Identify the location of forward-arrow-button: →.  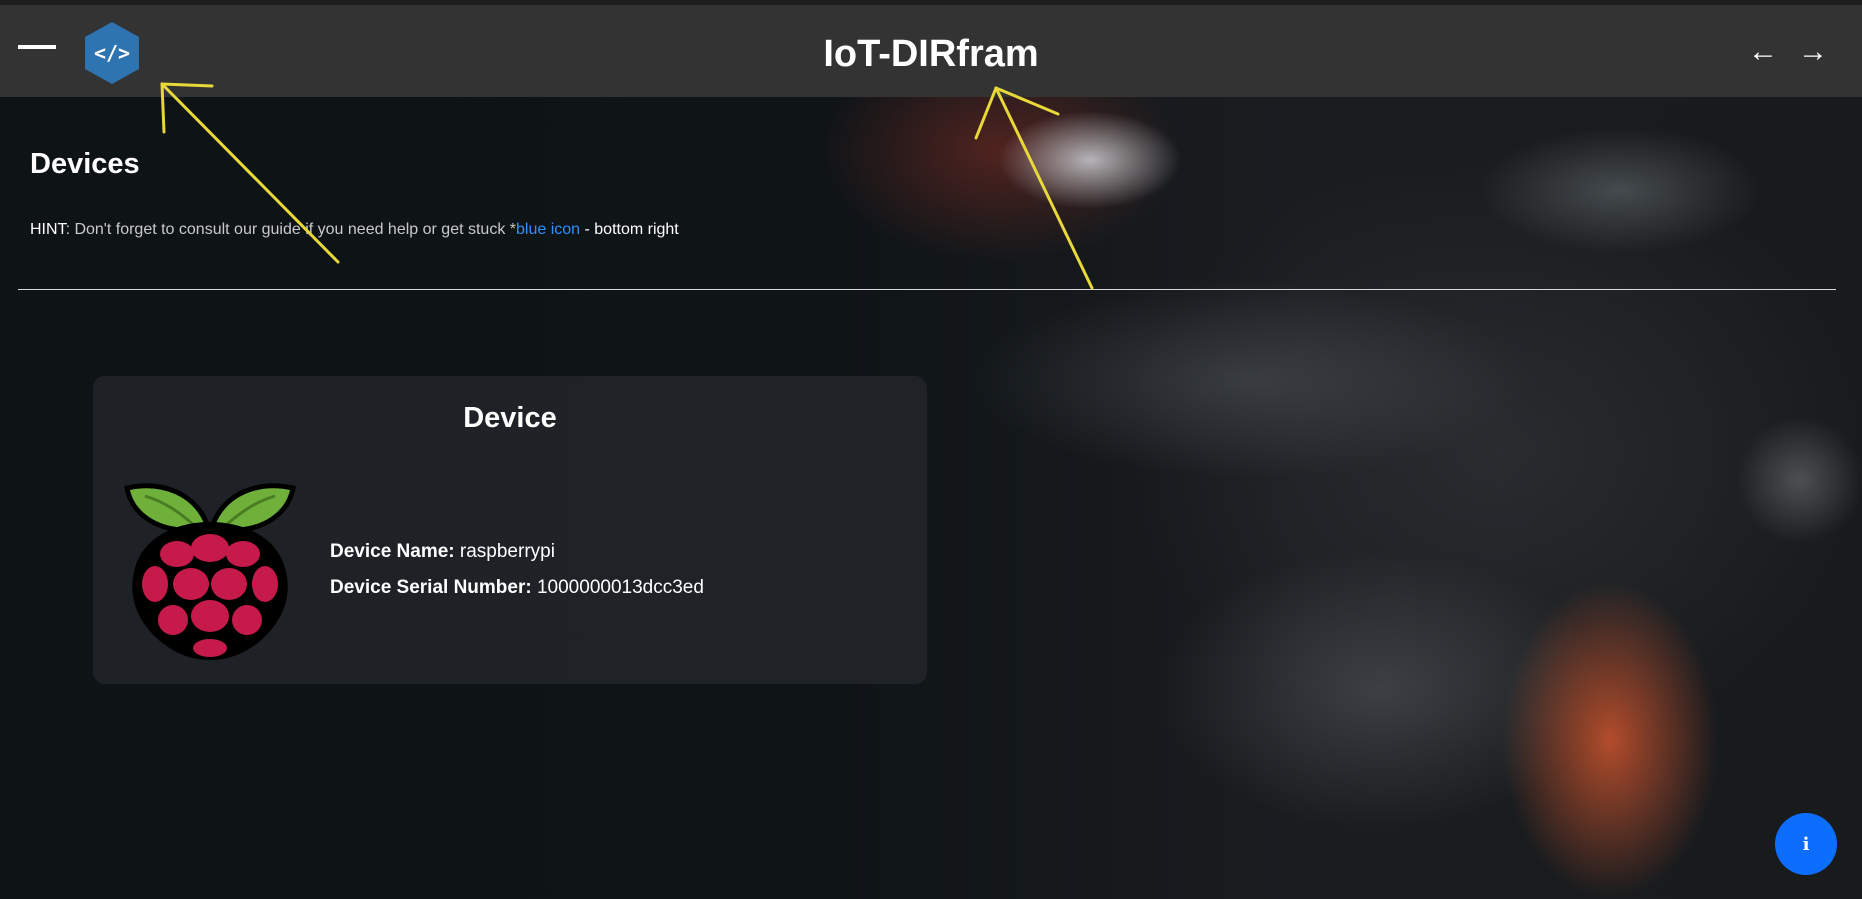
(1813, 52).